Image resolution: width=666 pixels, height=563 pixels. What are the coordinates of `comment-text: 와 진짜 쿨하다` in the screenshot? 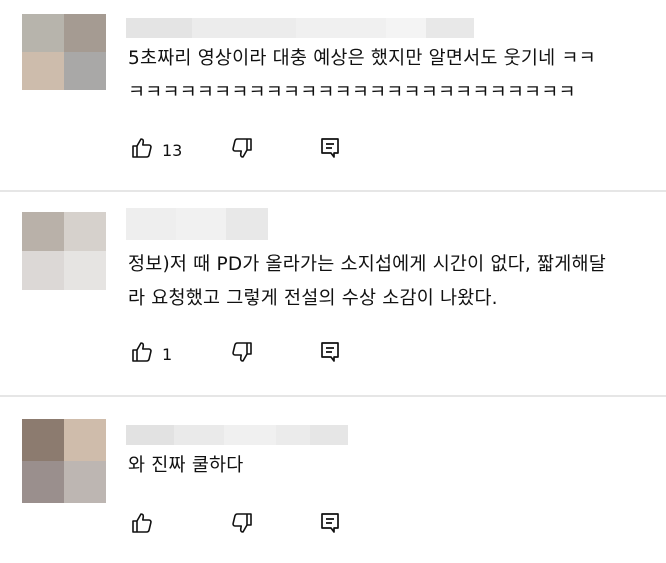 It's located at (186, 465).